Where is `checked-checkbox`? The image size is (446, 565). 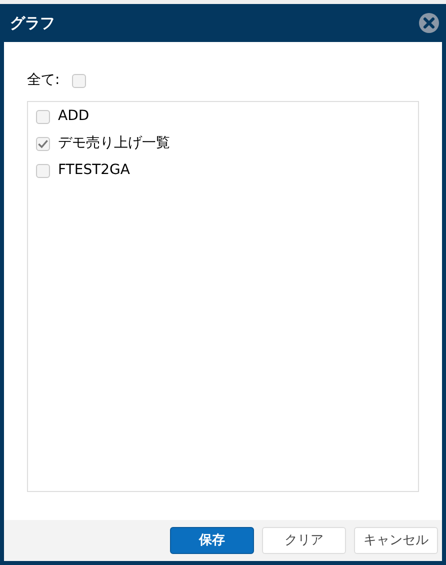
checked-checkbox is located at coordinates (43, 143).